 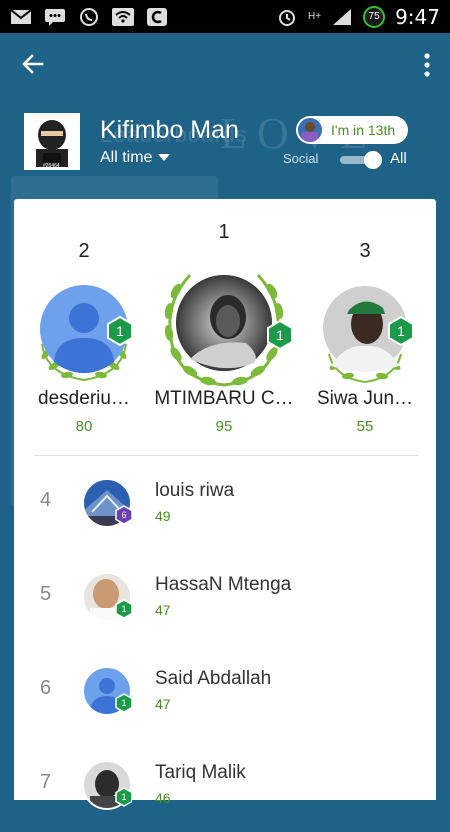 I want to click on timeframe-dropdown: All time, so click(x=135, y=158).